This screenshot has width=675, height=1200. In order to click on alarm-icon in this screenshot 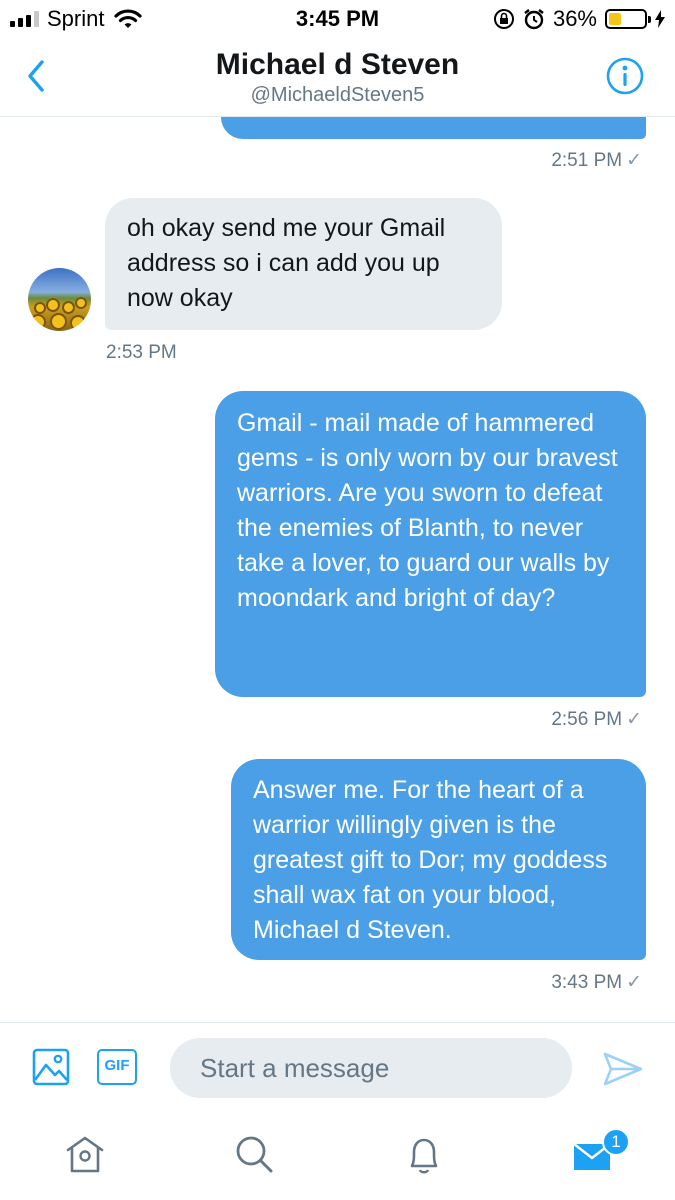, I will do `click(534, 19)`.